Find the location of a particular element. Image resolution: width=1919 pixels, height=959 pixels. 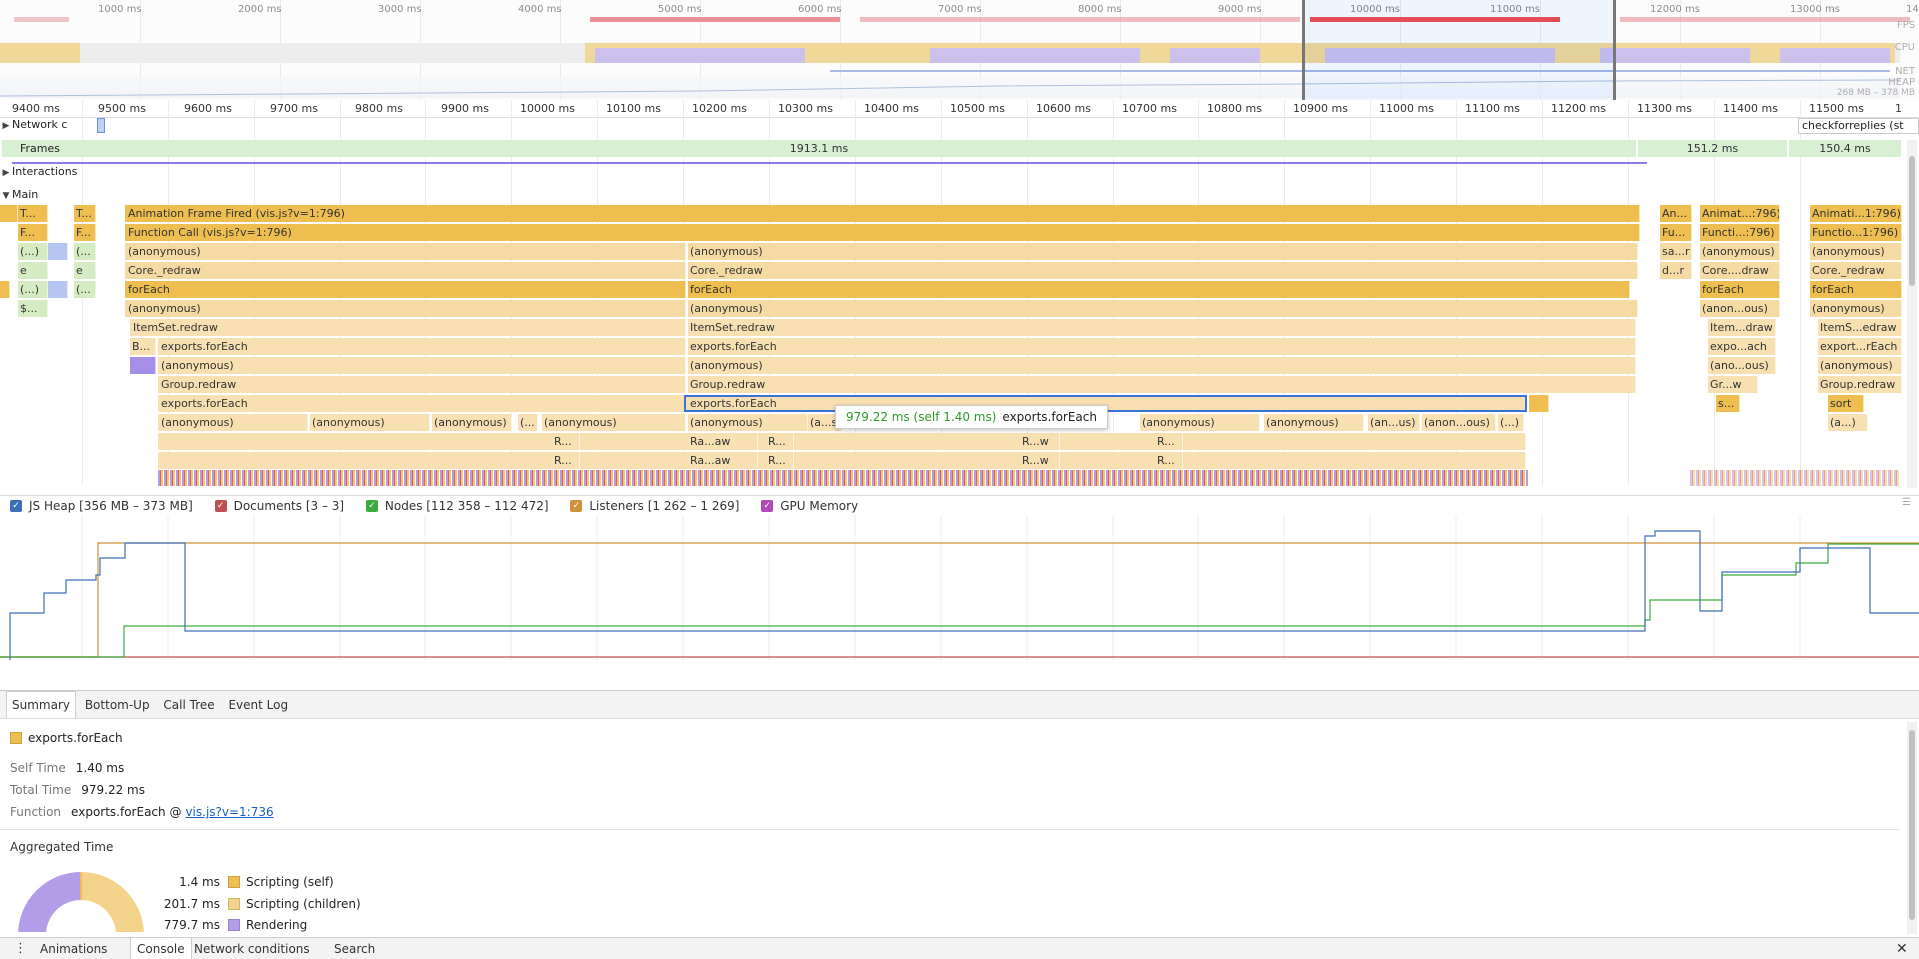

tab-bottom-up: Bottom-Up is located at coordinates (117, 705).